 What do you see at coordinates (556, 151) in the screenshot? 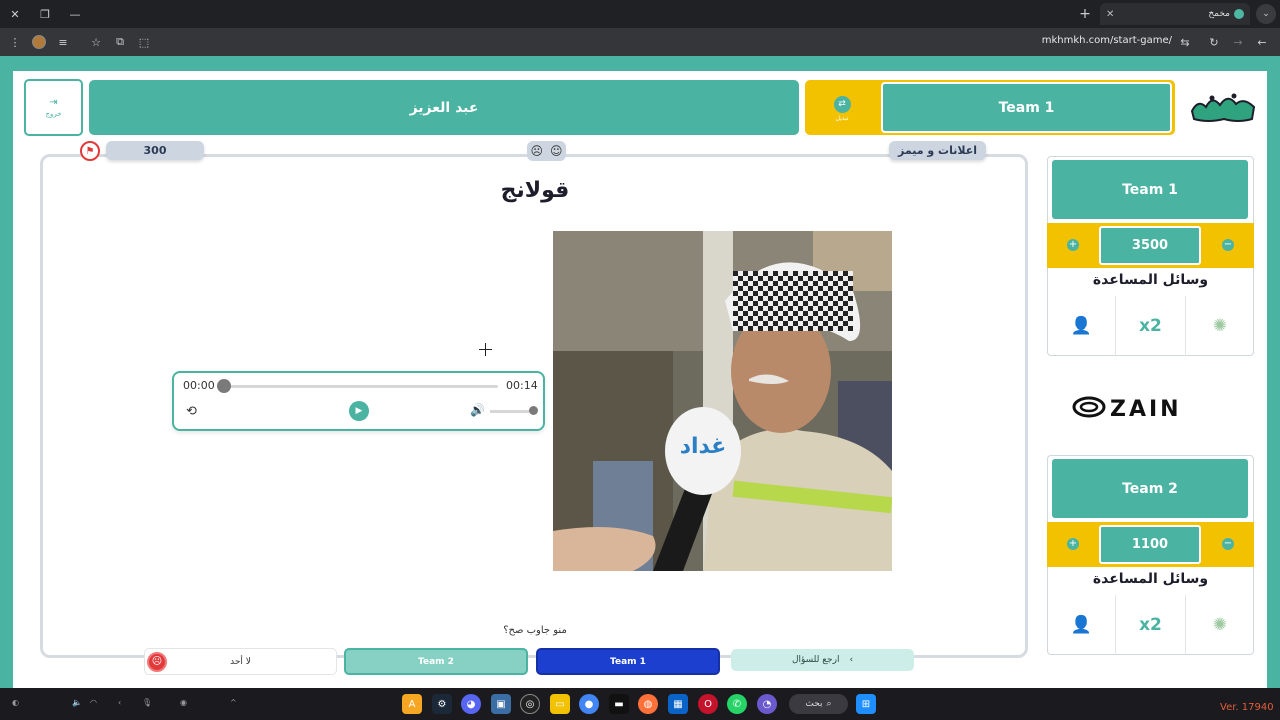
I see `happy-face-icon: ☺` at bounding box center [556, 151].